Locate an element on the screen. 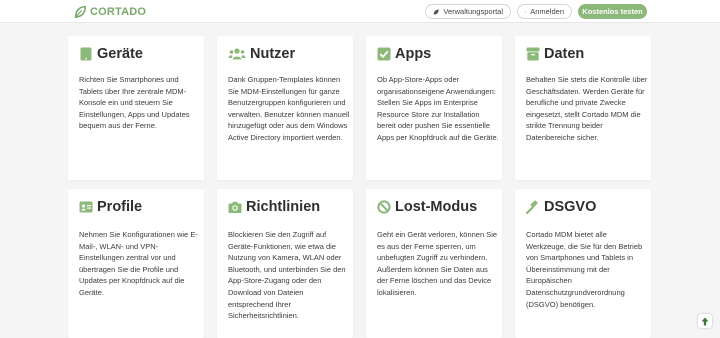 The width and height of the screenshot is (720, 338). card-header: Geräte is located at coordinates (111, 54).